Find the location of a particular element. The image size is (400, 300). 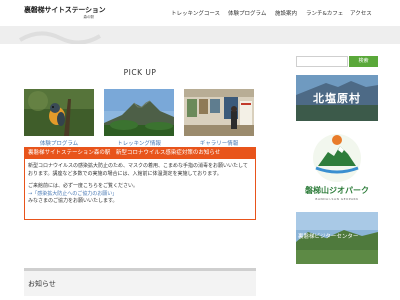

geopark-name: 磐梯山ジオパーク is located at coordinates (337, 190).